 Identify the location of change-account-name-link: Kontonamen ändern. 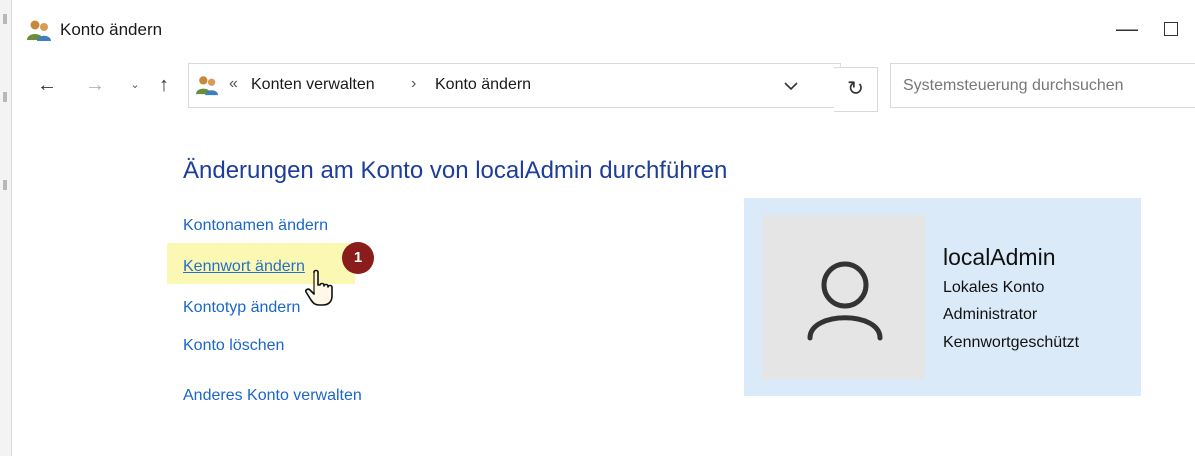
(255, 226).